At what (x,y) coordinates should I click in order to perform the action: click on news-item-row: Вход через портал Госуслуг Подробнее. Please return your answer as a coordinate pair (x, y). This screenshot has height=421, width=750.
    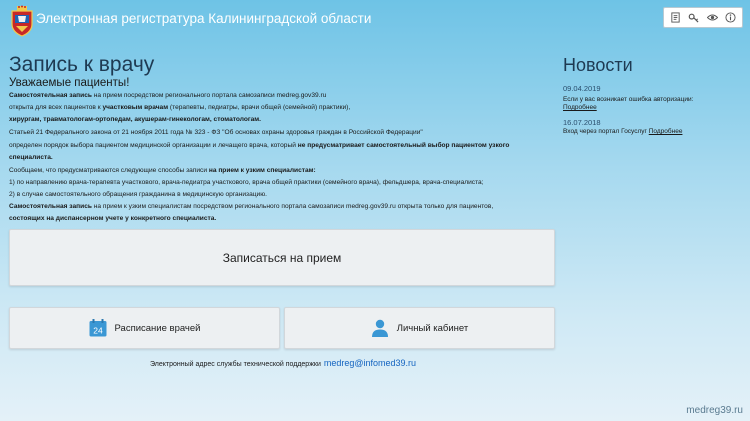
    Looking at the image, I should click on (622, 132).